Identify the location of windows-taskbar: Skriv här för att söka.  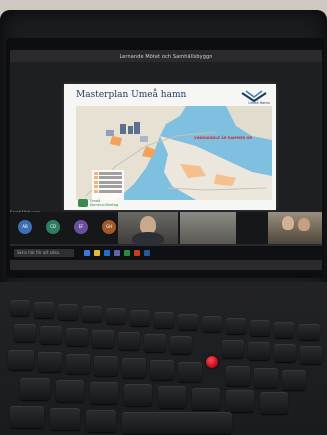
(166, 253).